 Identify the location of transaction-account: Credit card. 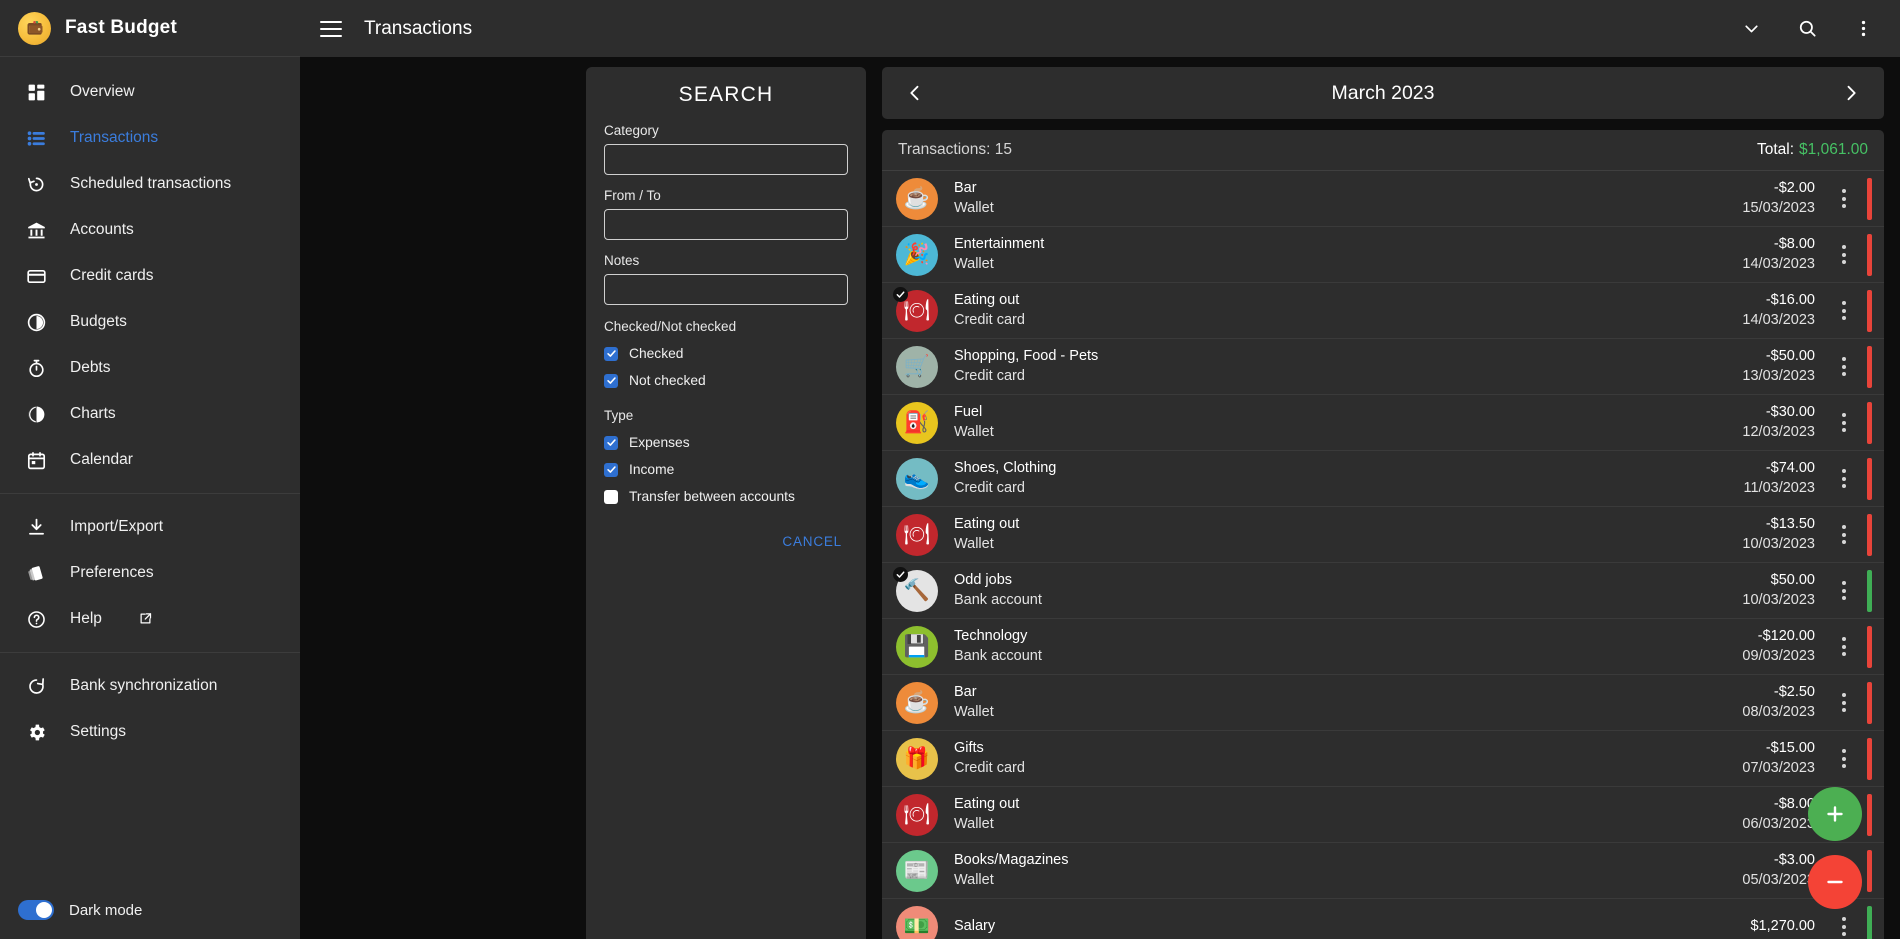
(989, 767).